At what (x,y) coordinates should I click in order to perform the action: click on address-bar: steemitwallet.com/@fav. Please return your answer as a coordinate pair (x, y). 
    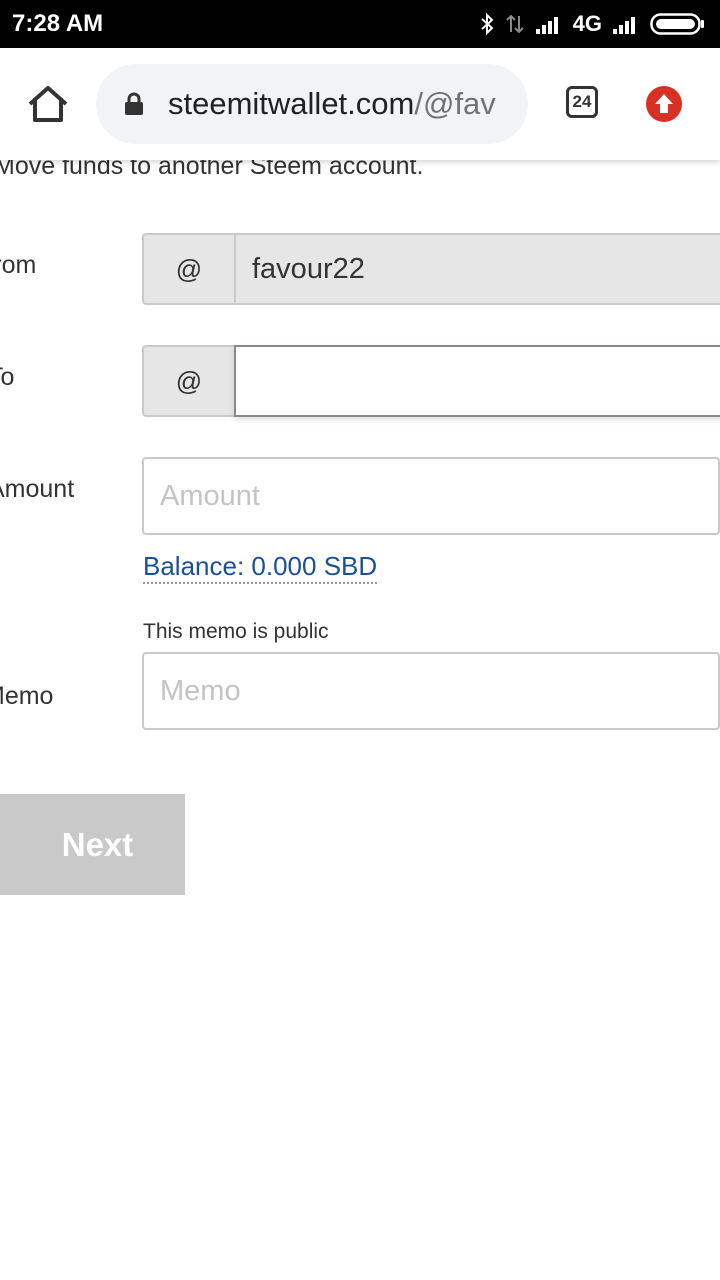
    Looking at the image, I should click on (312, 104).